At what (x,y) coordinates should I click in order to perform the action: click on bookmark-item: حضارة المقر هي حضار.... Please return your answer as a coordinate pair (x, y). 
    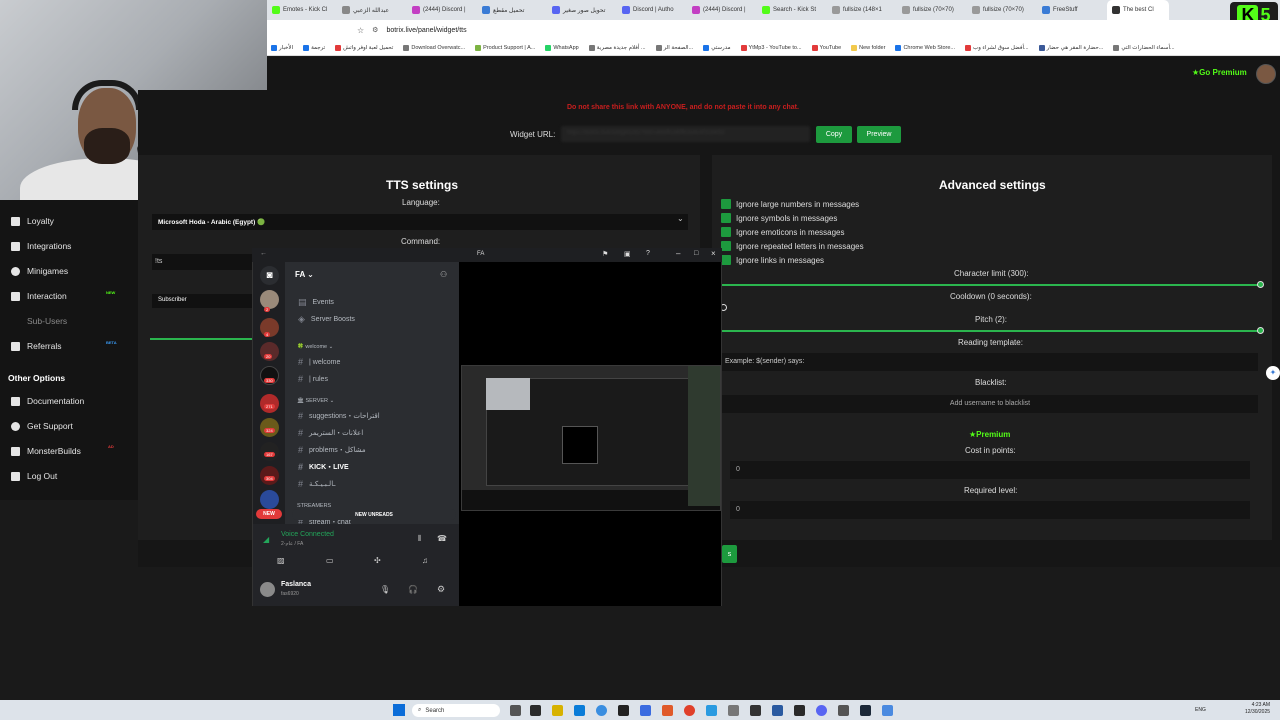
    Looking at the image, I should click on (1070, 47).